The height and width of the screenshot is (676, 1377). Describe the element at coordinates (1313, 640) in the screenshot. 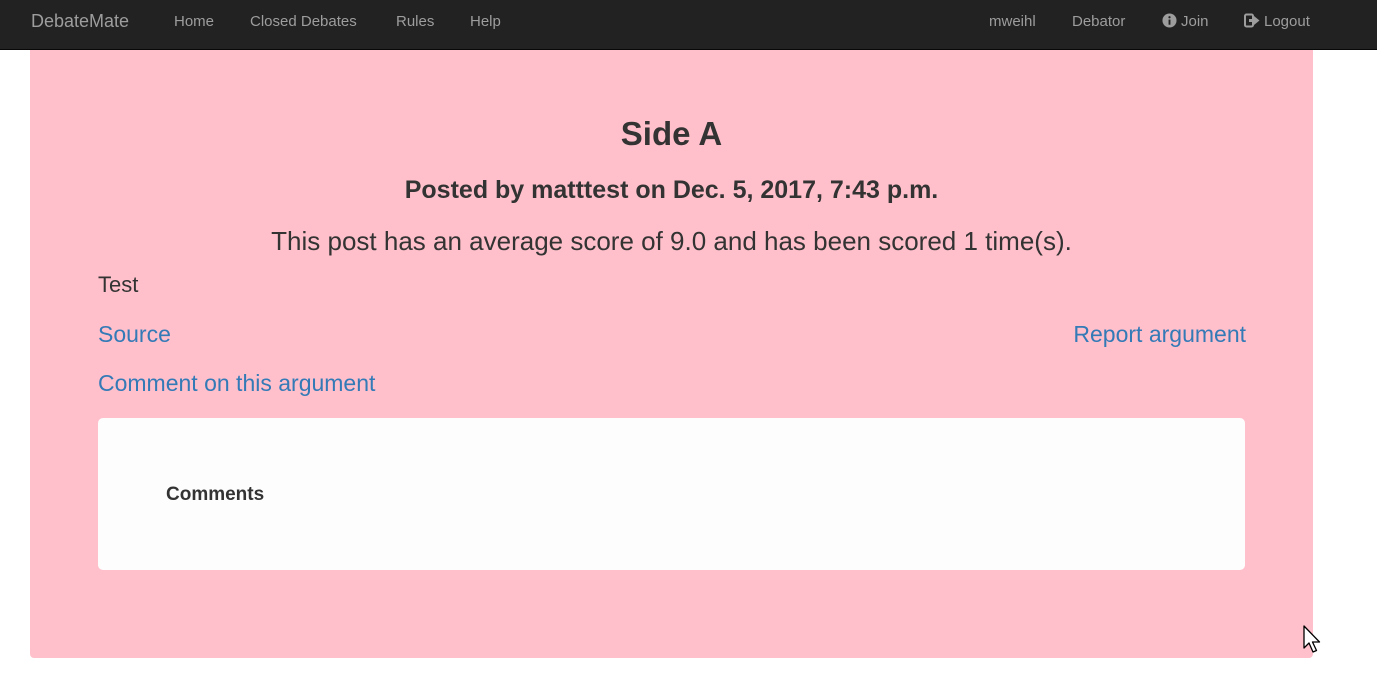

I see `mouse-pointer-icon` at that location.